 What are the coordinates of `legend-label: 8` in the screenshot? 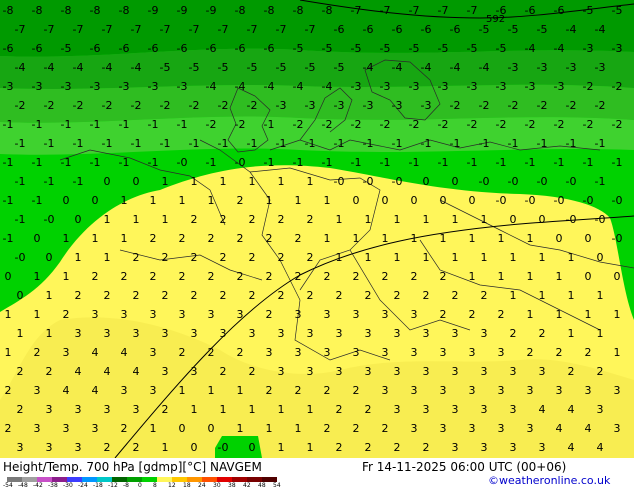 It's located at (155, 485).